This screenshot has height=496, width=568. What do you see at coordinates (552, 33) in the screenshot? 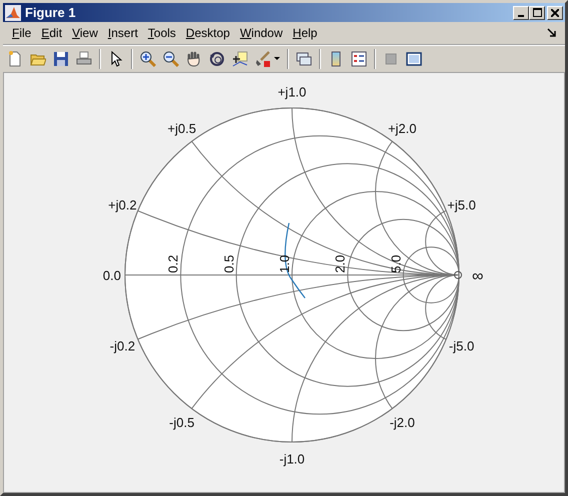
I see `dock-arrow-icon` at bounding box center [552, 33].